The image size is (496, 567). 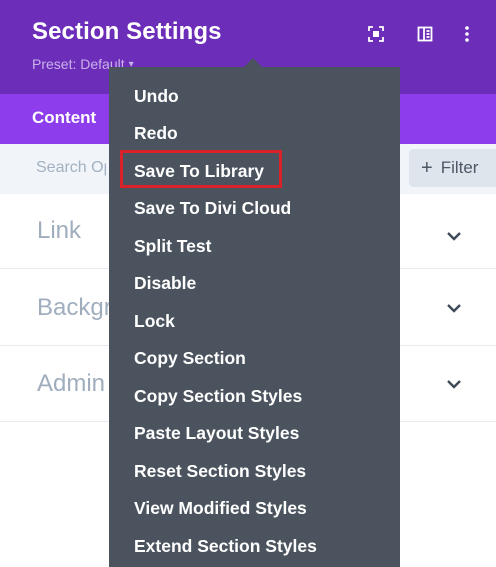 I want to click on fullscreen-icon, so click(x=376, y=34).